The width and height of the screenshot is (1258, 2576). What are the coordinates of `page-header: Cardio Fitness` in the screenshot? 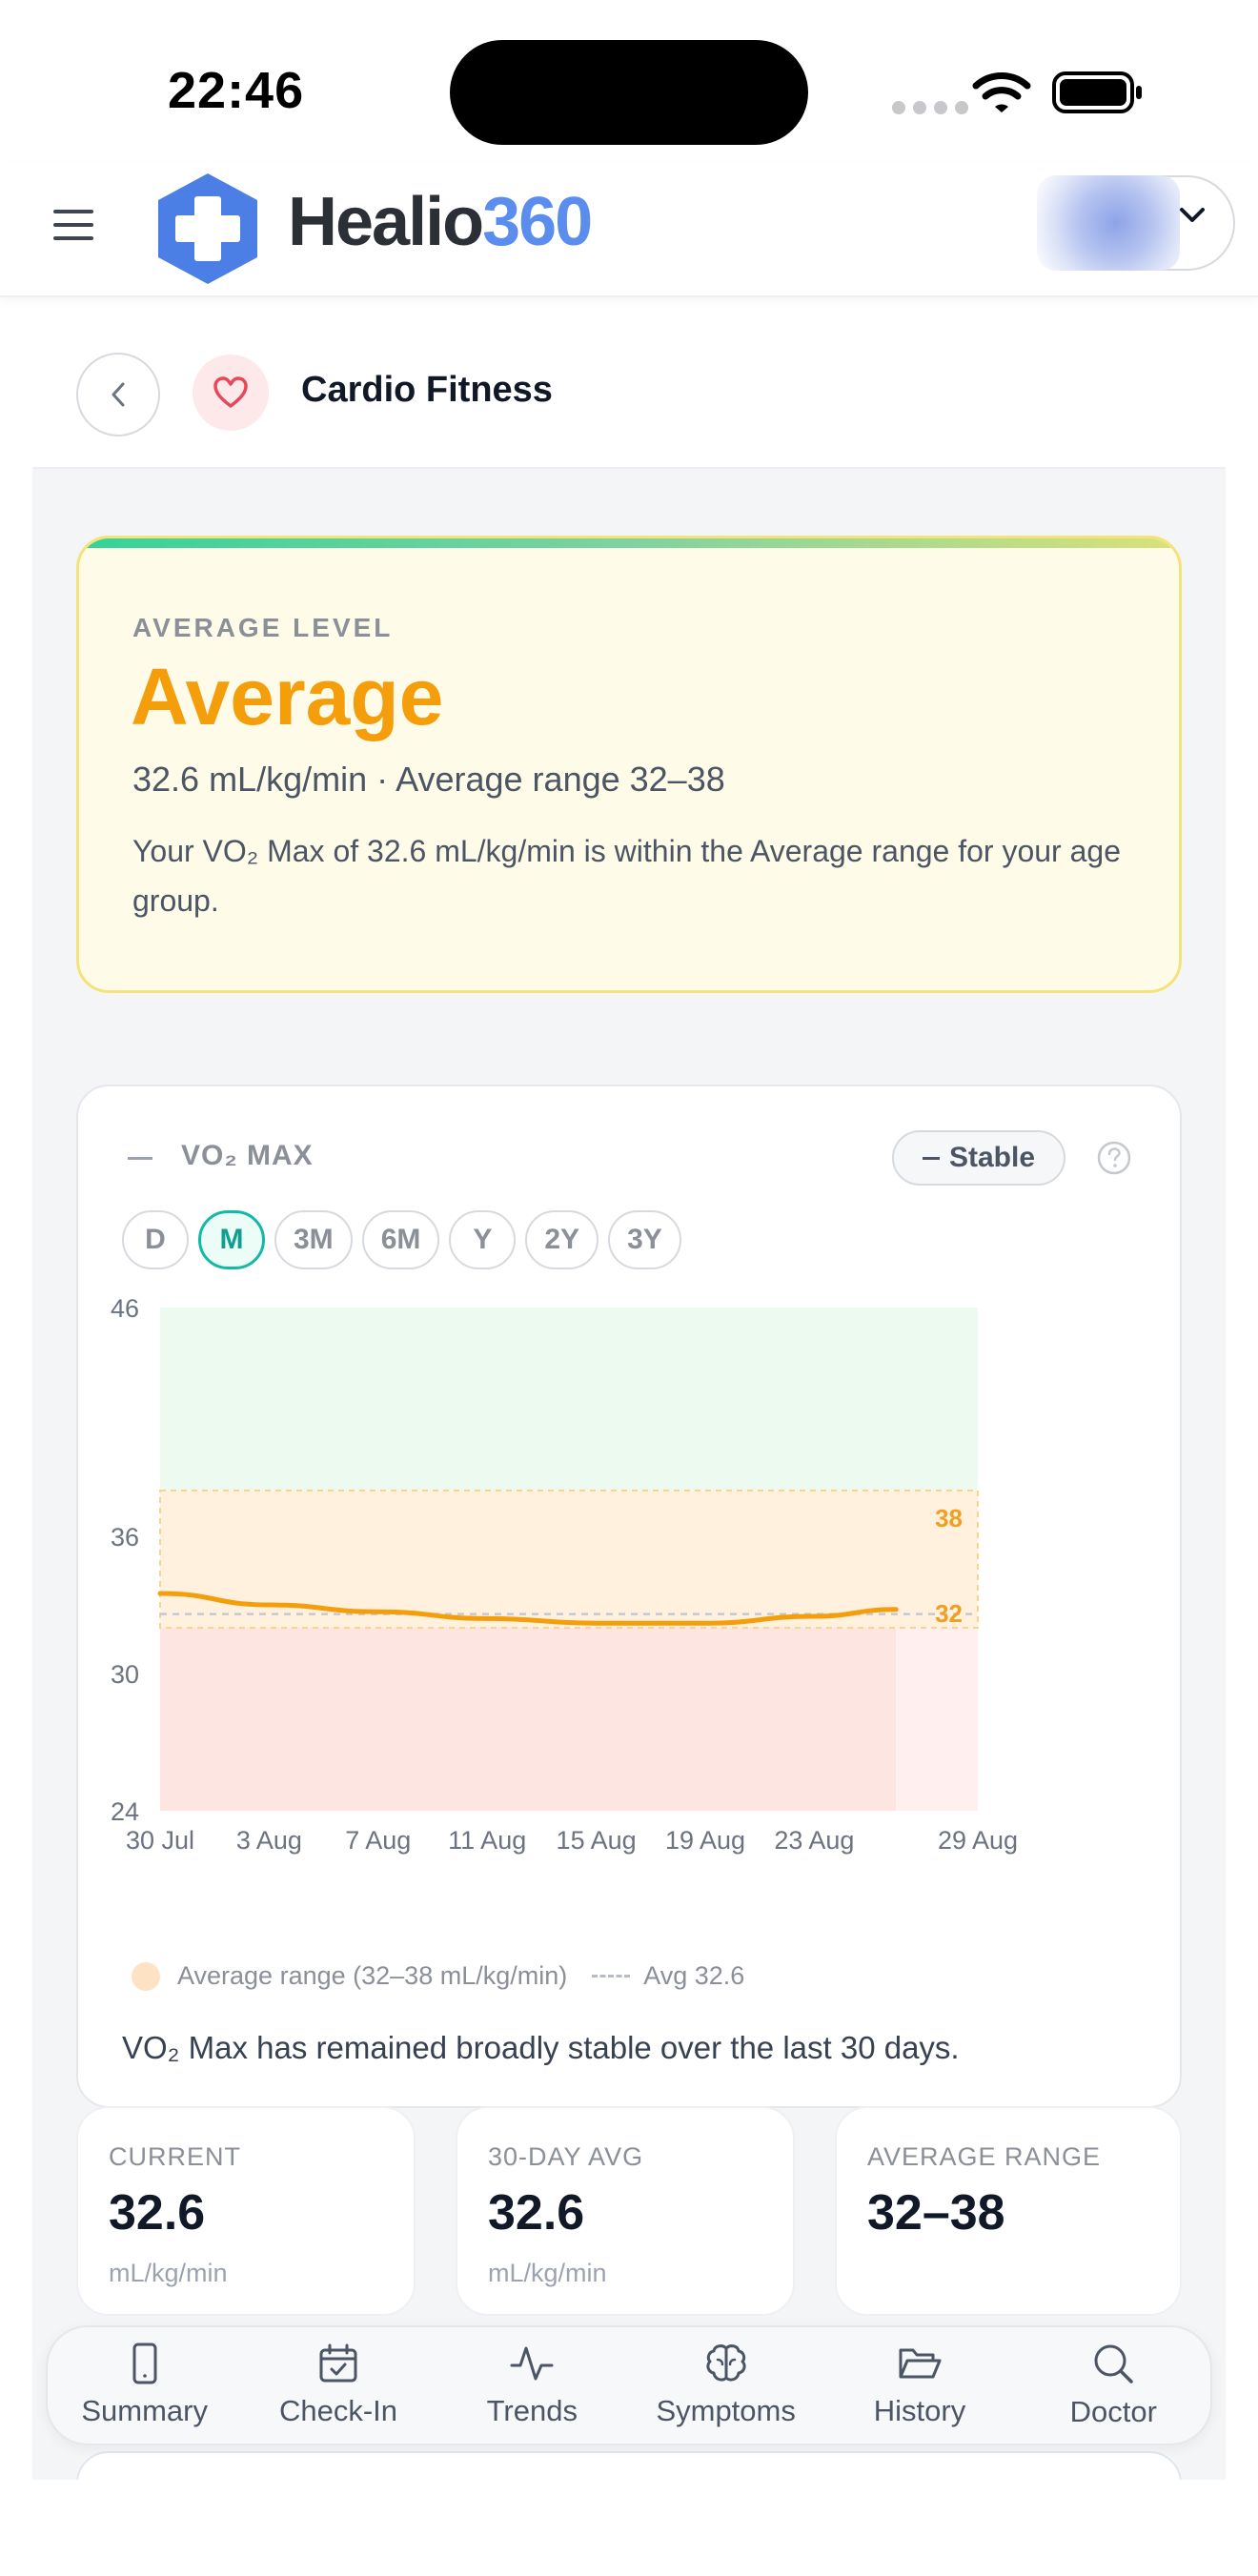 It's located at (629, 392).